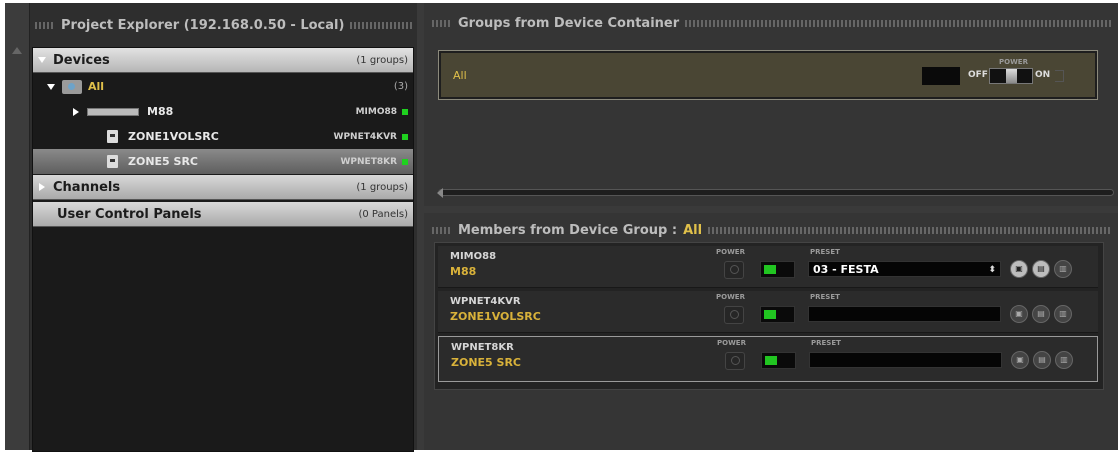 This screenshot has width=1118, height=452. I want to click on member-row-selected: WPNET8KR ZONE5 SRC POWER PRESET ▣ ▤ ▥, so click(768, 359).